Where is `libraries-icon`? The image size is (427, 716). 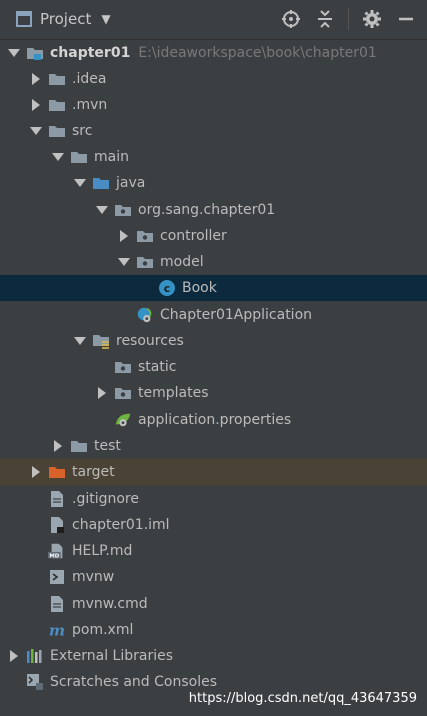
libraries-icon is located at coordinates (35, 656).